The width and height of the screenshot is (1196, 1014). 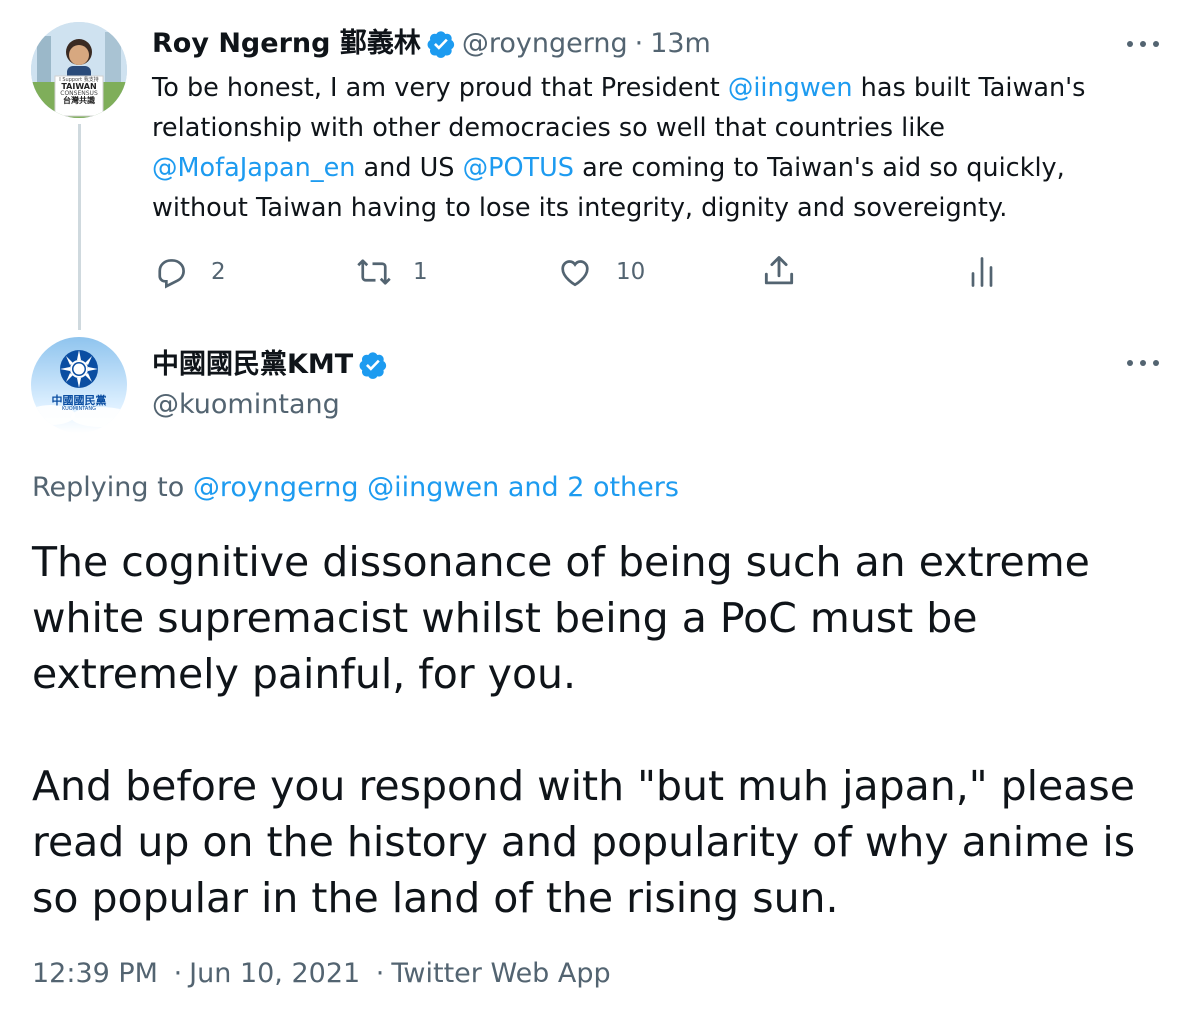 I want to click on like-button: 10, so click(x=600, y=272).